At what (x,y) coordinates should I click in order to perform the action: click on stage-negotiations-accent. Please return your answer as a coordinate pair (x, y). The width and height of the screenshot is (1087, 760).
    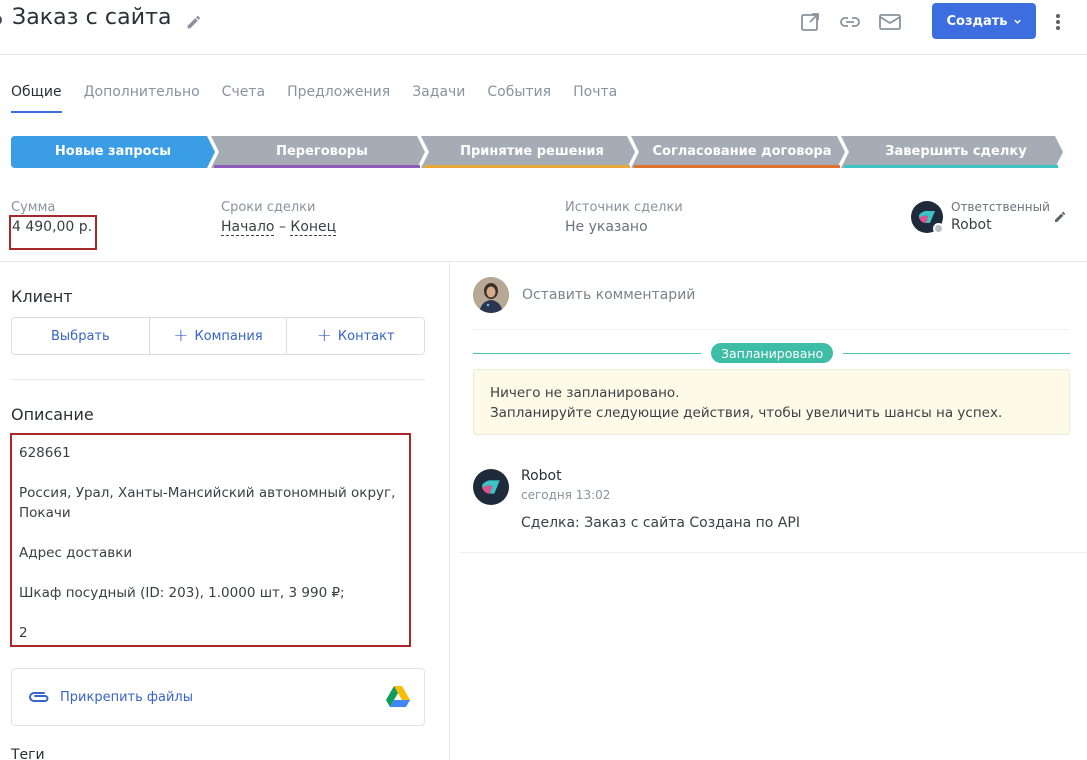
    Looking at the image, I should click on (317, 166).